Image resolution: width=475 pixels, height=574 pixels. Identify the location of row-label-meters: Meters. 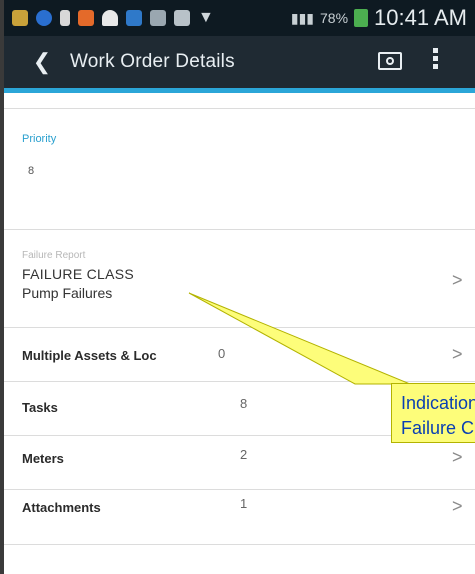
(43, 458).